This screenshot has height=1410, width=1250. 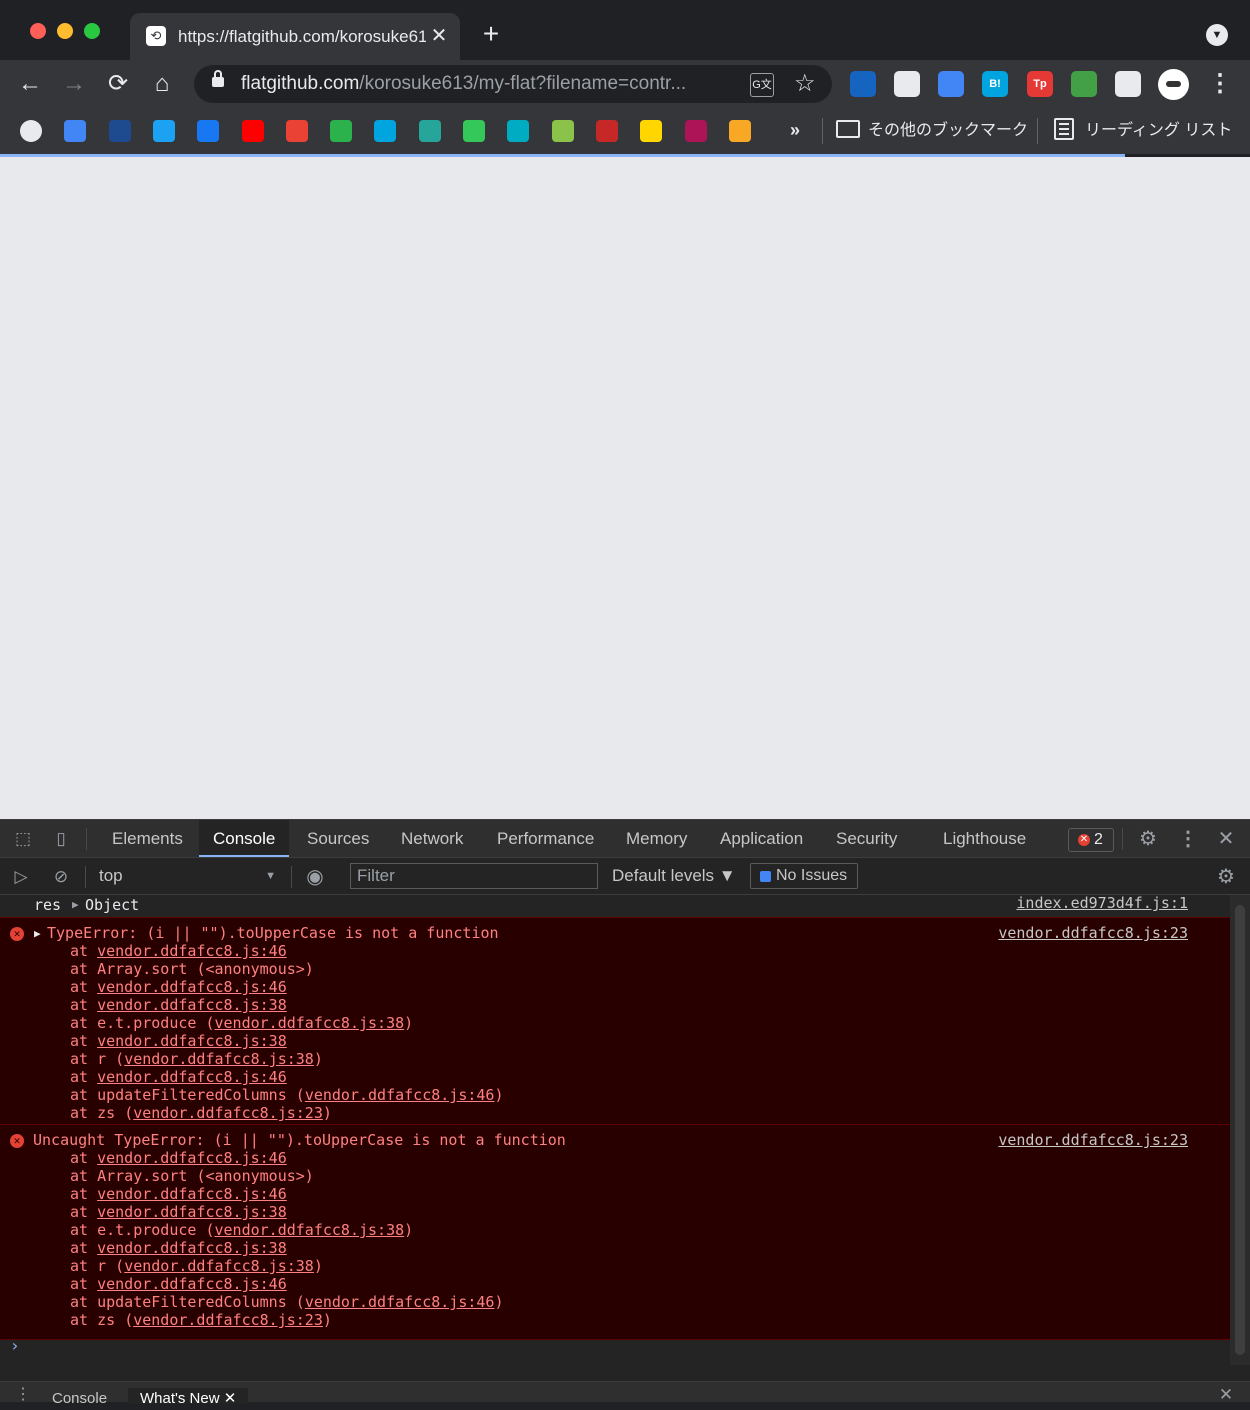 What do you see at coordinates (545, 838) in the screenshot?
I see `devtools-tab-performance: Performance` at bounding box center [545, 838].